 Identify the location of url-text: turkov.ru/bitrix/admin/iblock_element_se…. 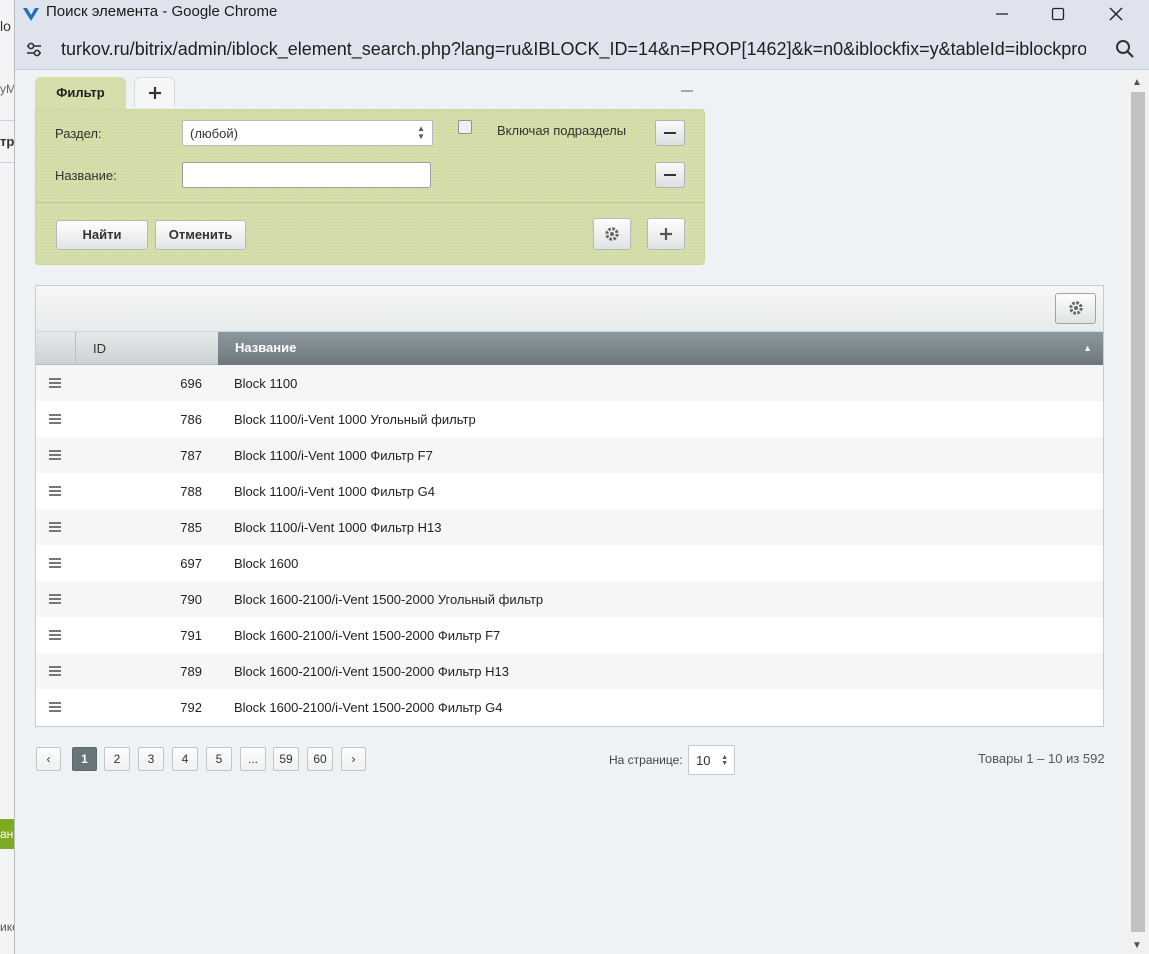
(573, 49).